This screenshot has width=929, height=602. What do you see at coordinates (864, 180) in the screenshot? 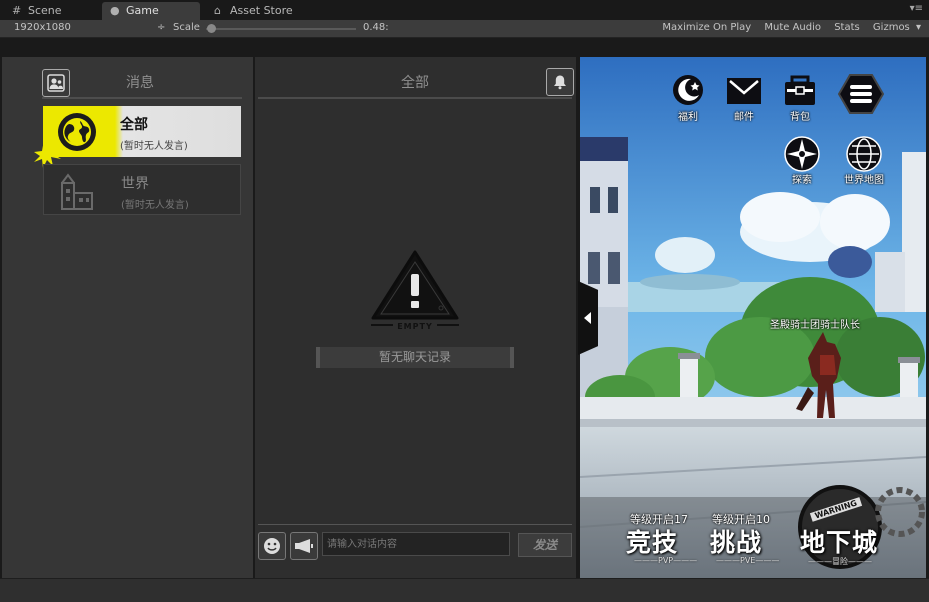
I see `hud-world-map-label: 世界地图` at bounding box center [864, 180].